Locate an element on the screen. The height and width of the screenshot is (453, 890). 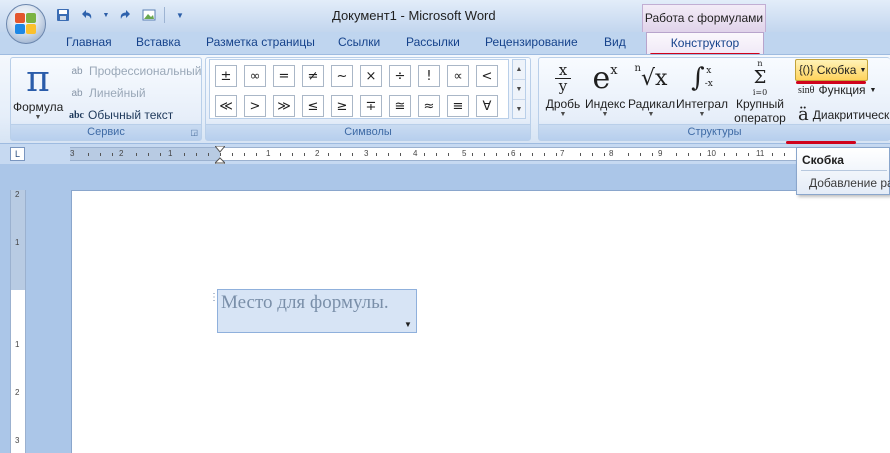
symbol-button: ! is located at coordinates (429, 76).